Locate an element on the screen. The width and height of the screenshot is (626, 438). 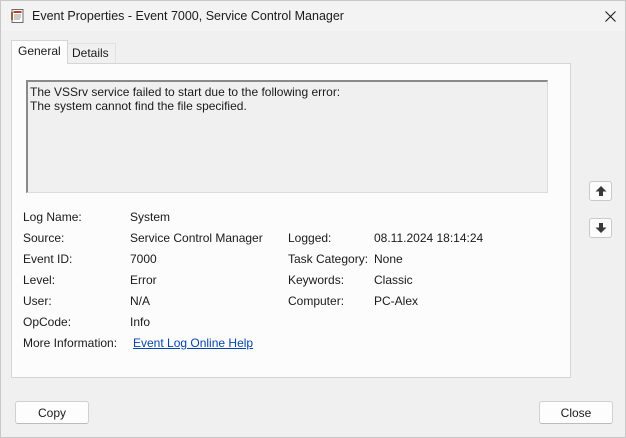
arrow-up-icon is located at coordinates (600, 191).